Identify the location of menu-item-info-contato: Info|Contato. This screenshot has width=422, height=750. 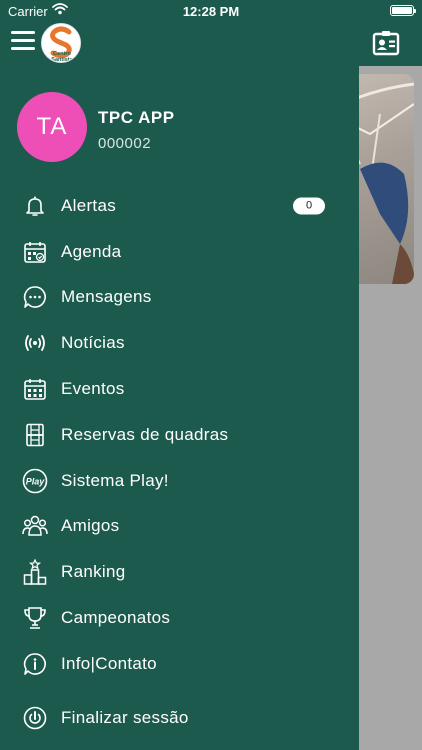
(179, 664).